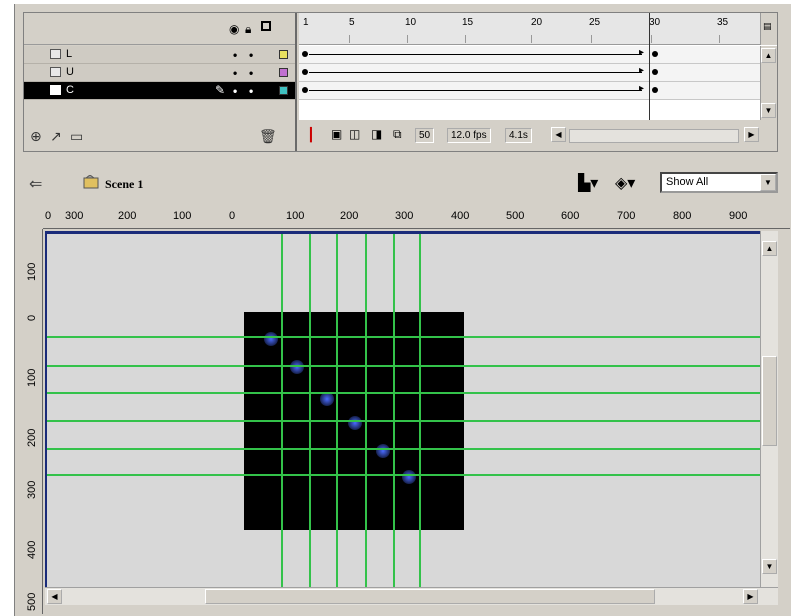 The width and height of the screenshot is (791, 616). I want to click on frame-row-l: ▸, so click(531, 55).